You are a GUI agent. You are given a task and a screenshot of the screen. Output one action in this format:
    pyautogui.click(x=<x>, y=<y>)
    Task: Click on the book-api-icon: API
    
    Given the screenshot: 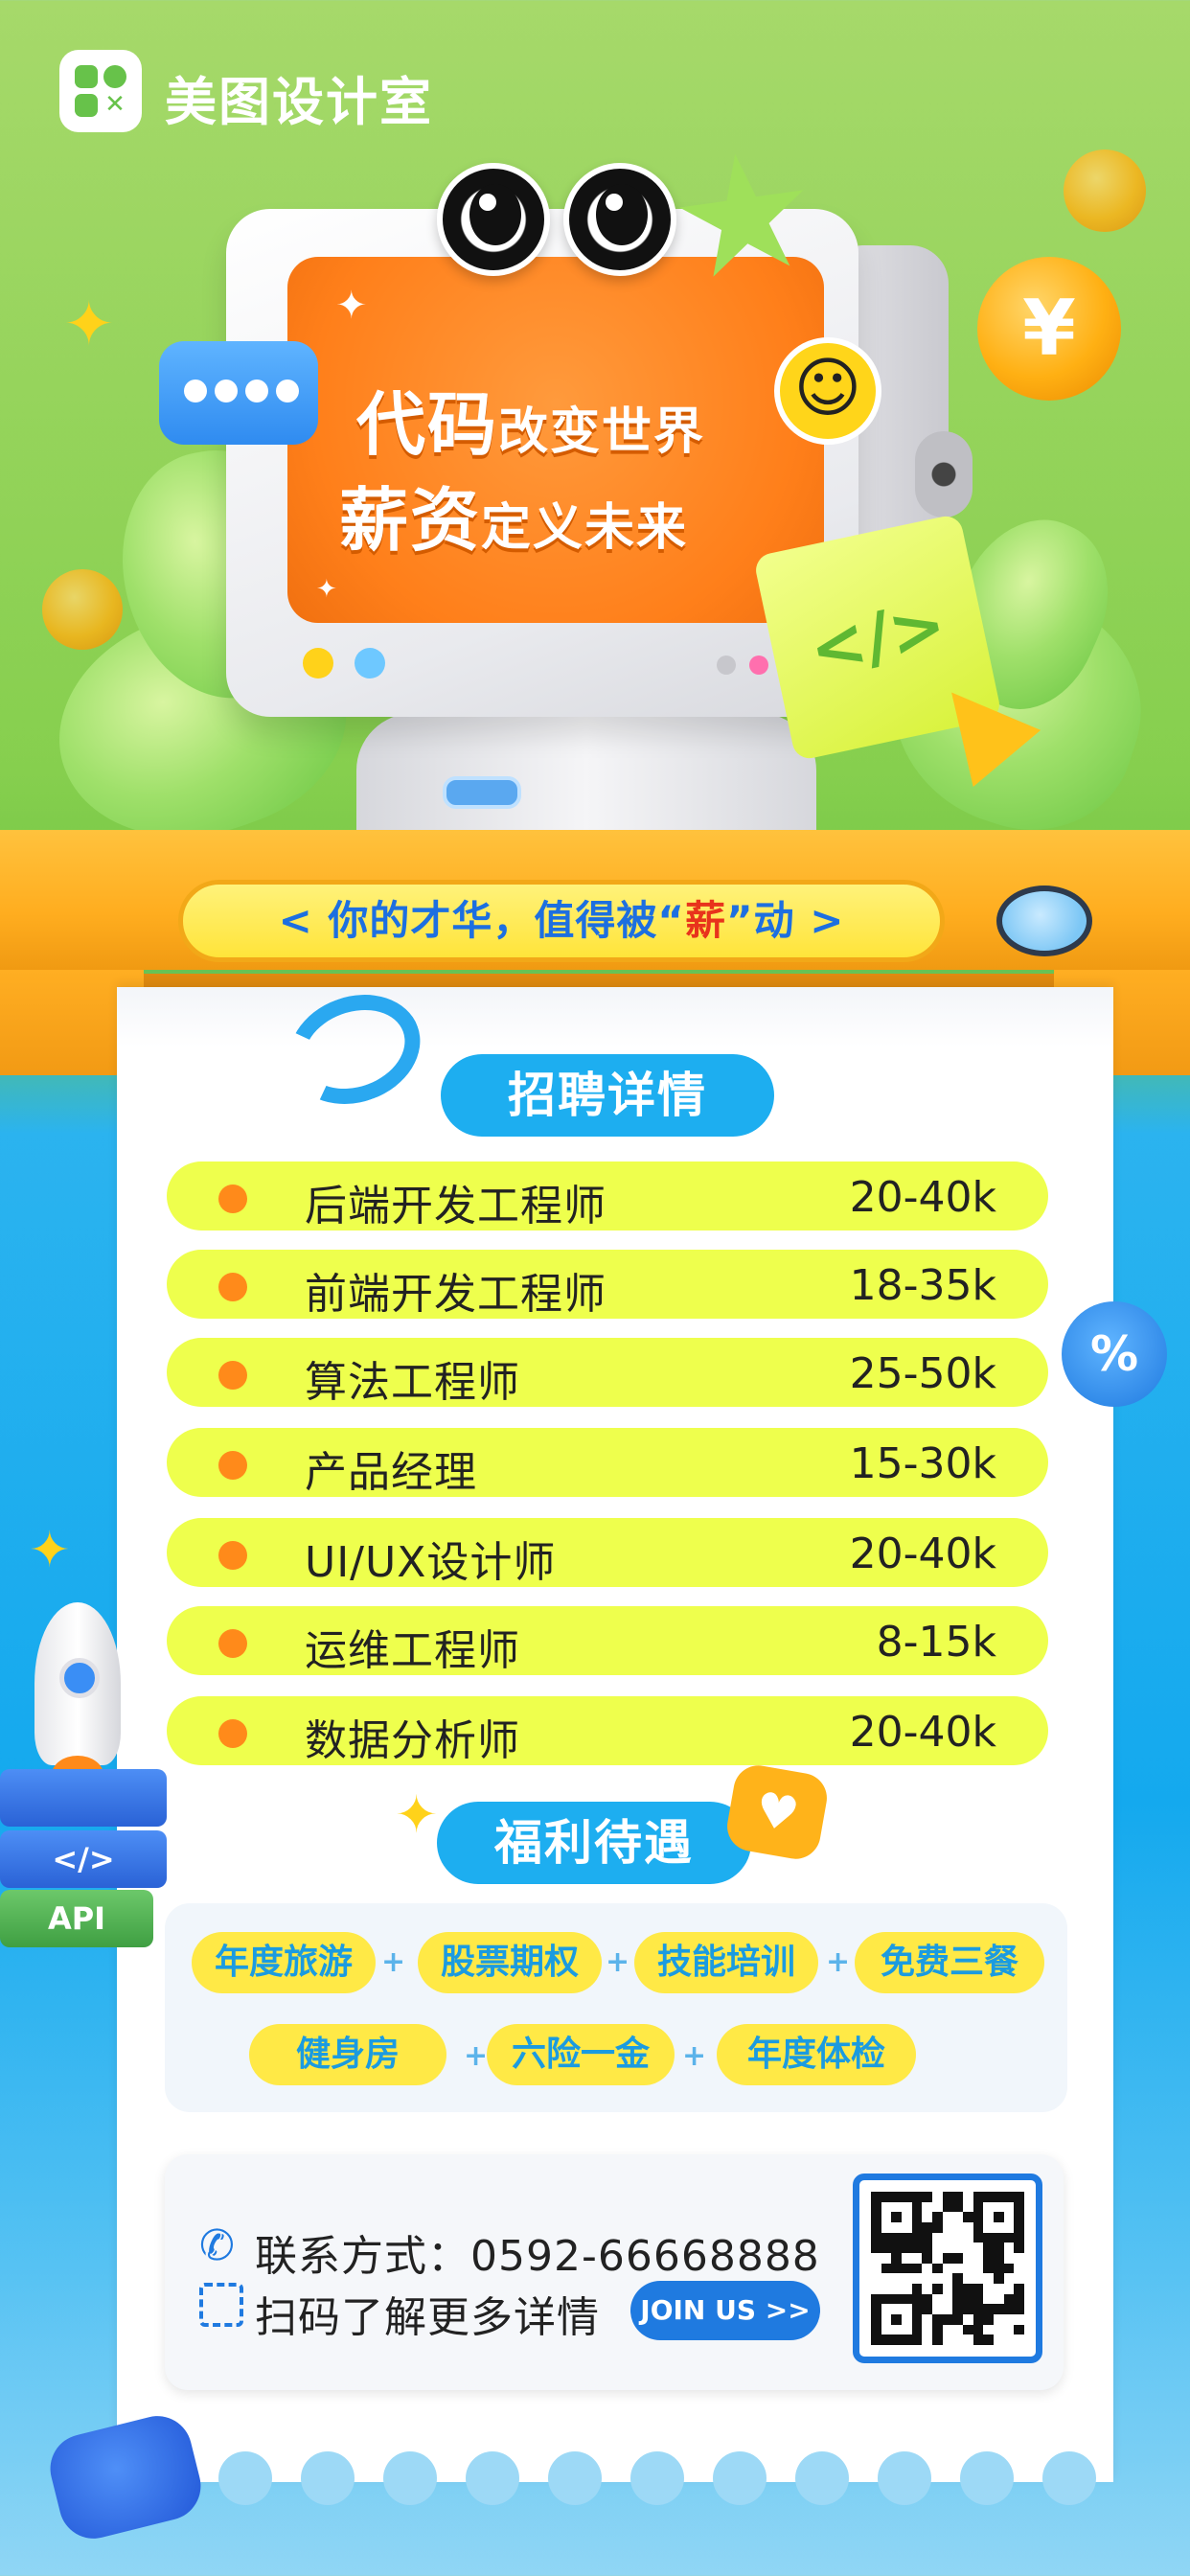 What is the action you would take?
    pyautogui.click(x=76, y=1918)
    